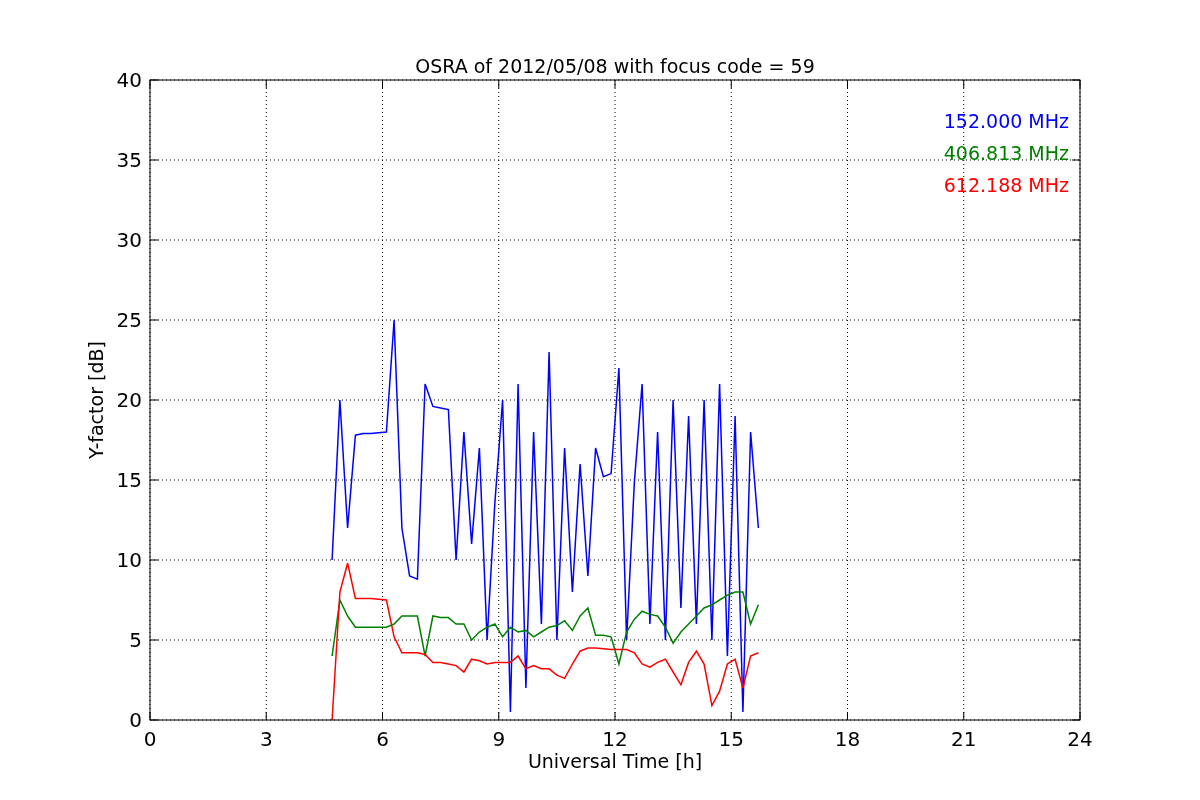 The height and width of the screenshot is (800, 1200). I want to click on tick-label: 6, so click(382, 739).